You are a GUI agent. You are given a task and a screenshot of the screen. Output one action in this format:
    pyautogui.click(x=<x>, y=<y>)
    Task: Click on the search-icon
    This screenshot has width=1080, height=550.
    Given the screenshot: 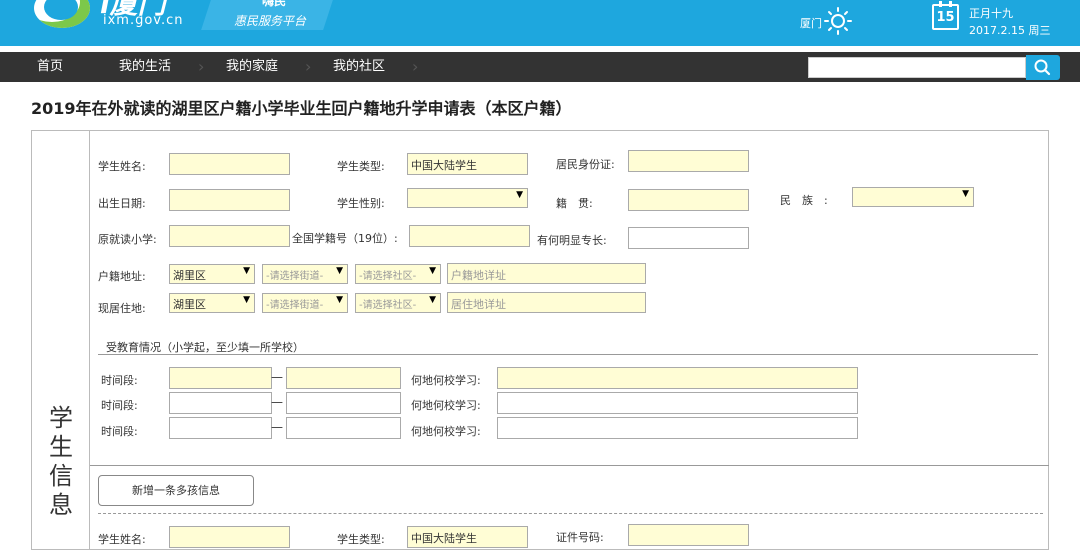 What is the action you would take?
    pyautogui.click(x=1042, y=67)
    